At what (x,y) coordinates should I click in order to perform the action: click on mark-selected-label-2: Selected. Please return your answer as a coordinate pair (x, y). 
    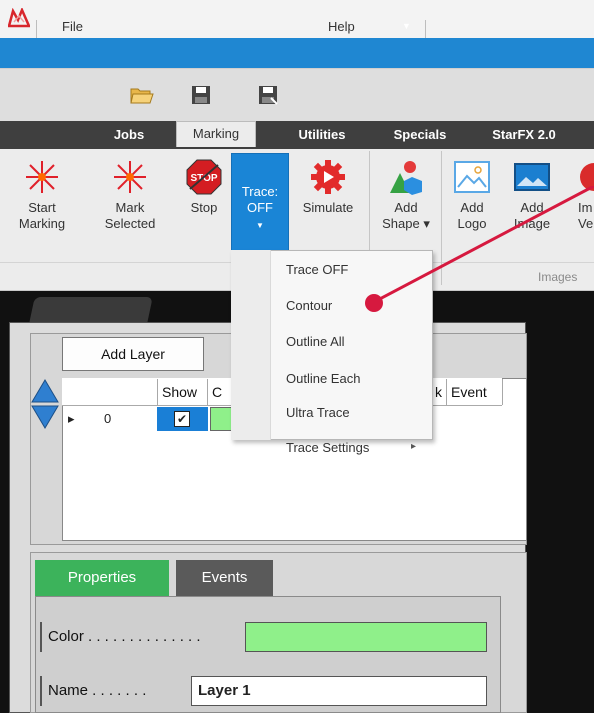
    Looking at the image, I should click on (130, 223).